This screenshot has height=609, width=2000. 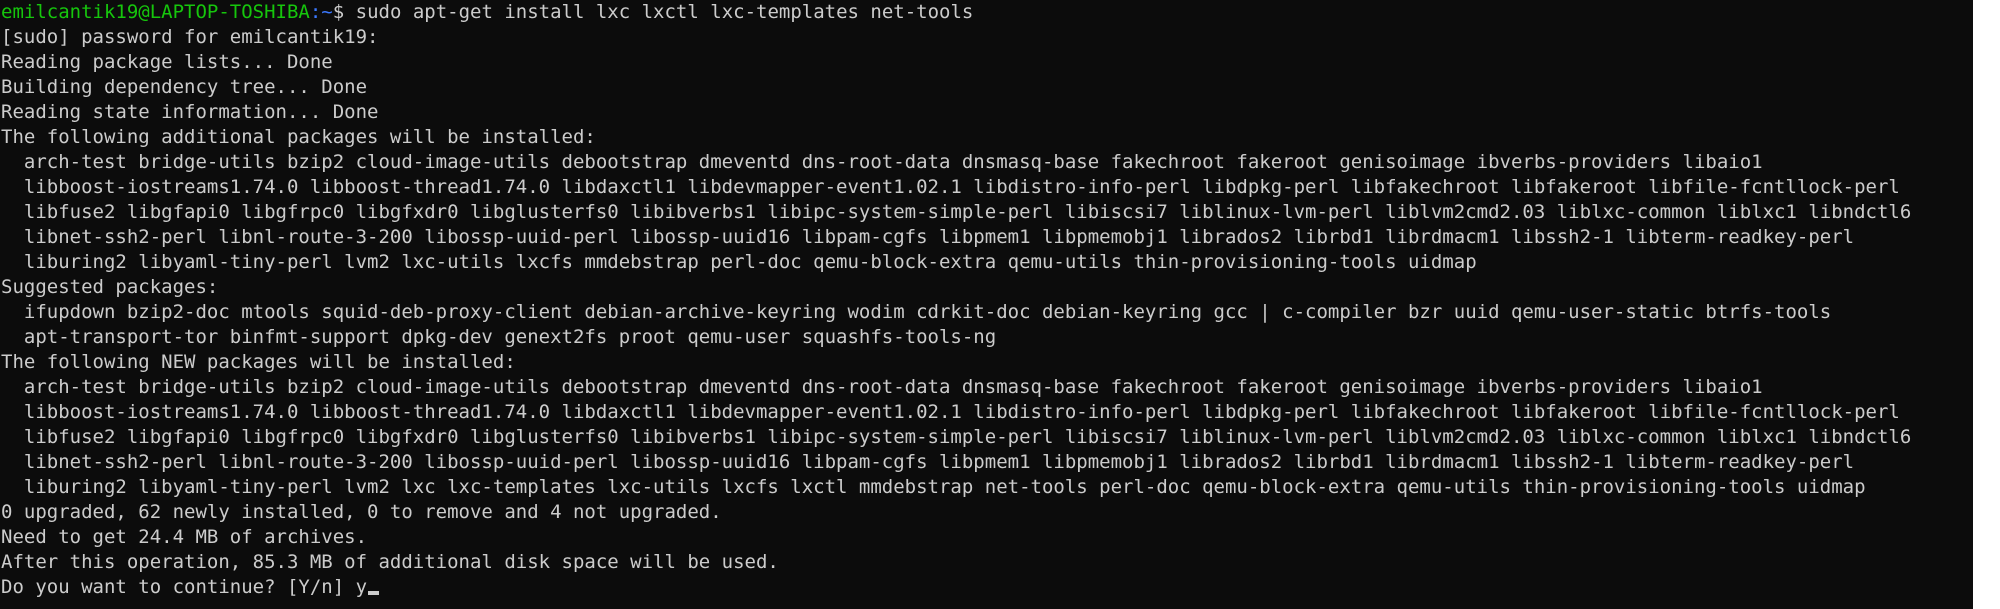 What do you see at coordinates (190, 37) in the screenshot?
I see `output-line: [sudo] password for emilcantik19:` at bounding box center [190, 37].